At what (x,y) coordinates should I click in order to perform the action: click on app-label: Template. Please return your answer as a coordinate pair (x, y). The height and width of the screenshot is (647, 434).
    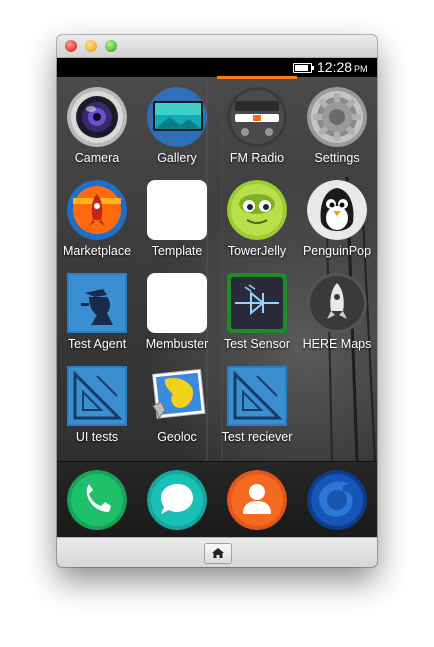
    Looking at the image, I should click on (177, 251).